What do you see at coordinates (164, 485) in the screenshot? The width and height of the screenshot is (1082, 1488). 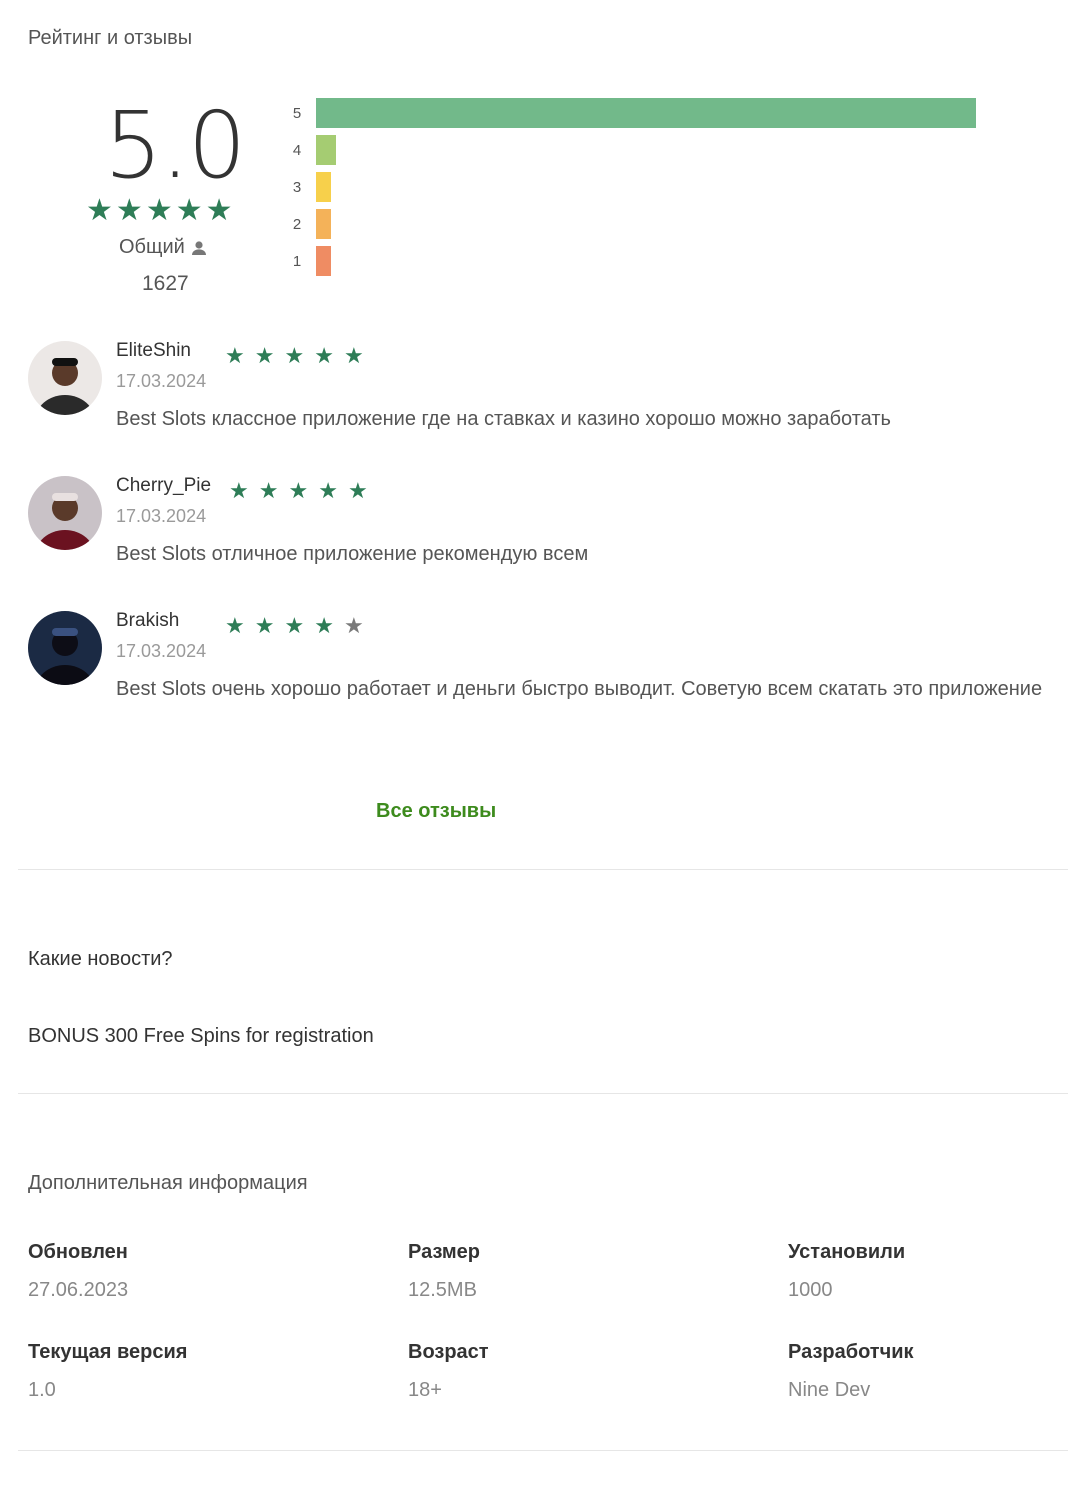 I see `reviewer-name: Cherry_Pie` at bounding box center [164, 485].